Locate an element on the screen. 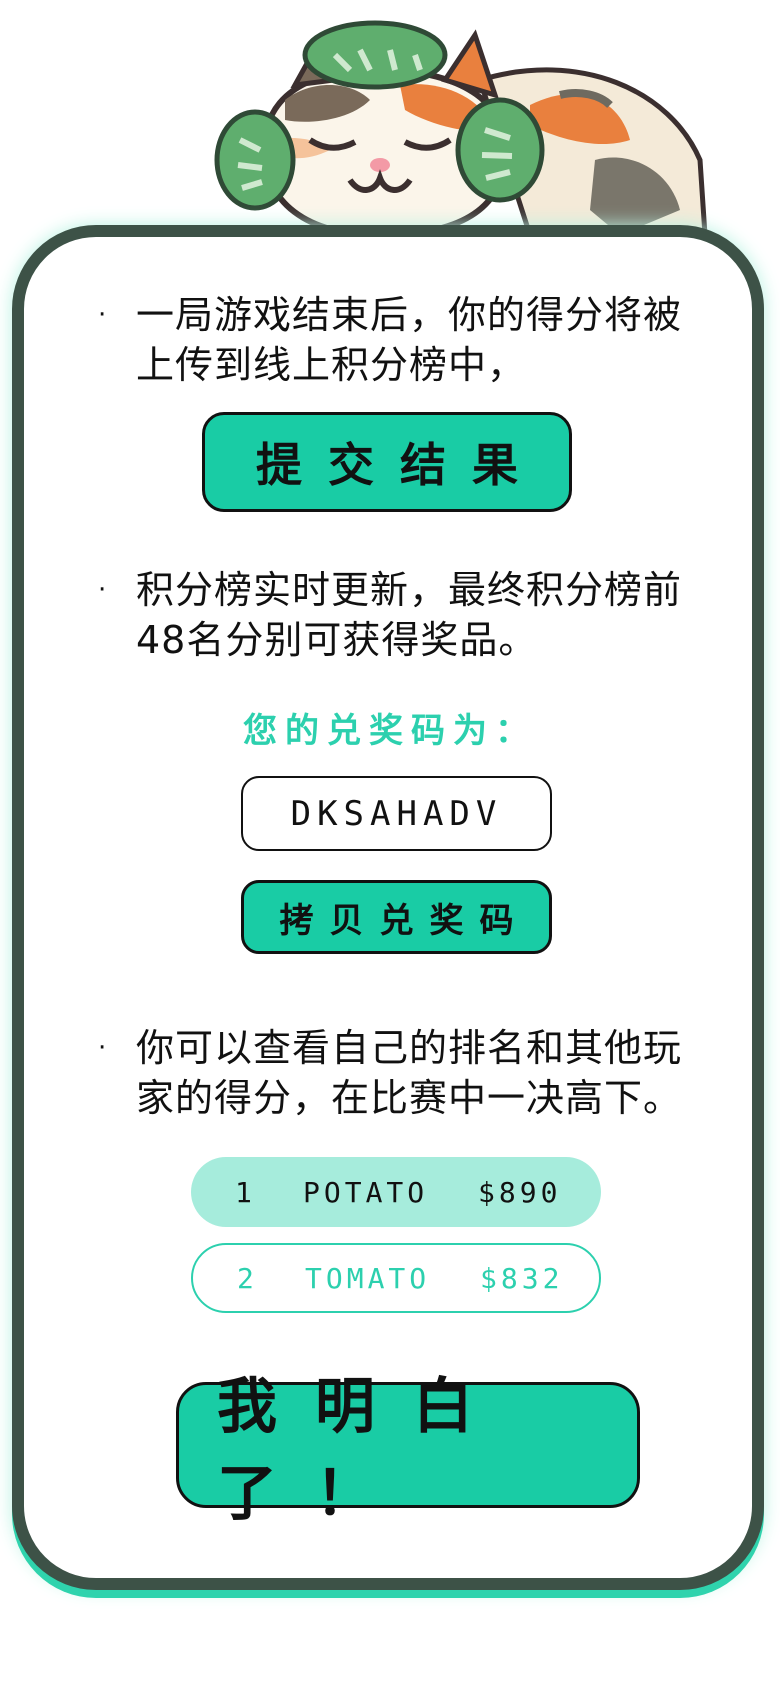 This screenshot has height=1688, width=780. redeem-code-label: 您的兑奖码为： is located at coordinates (390, 731).